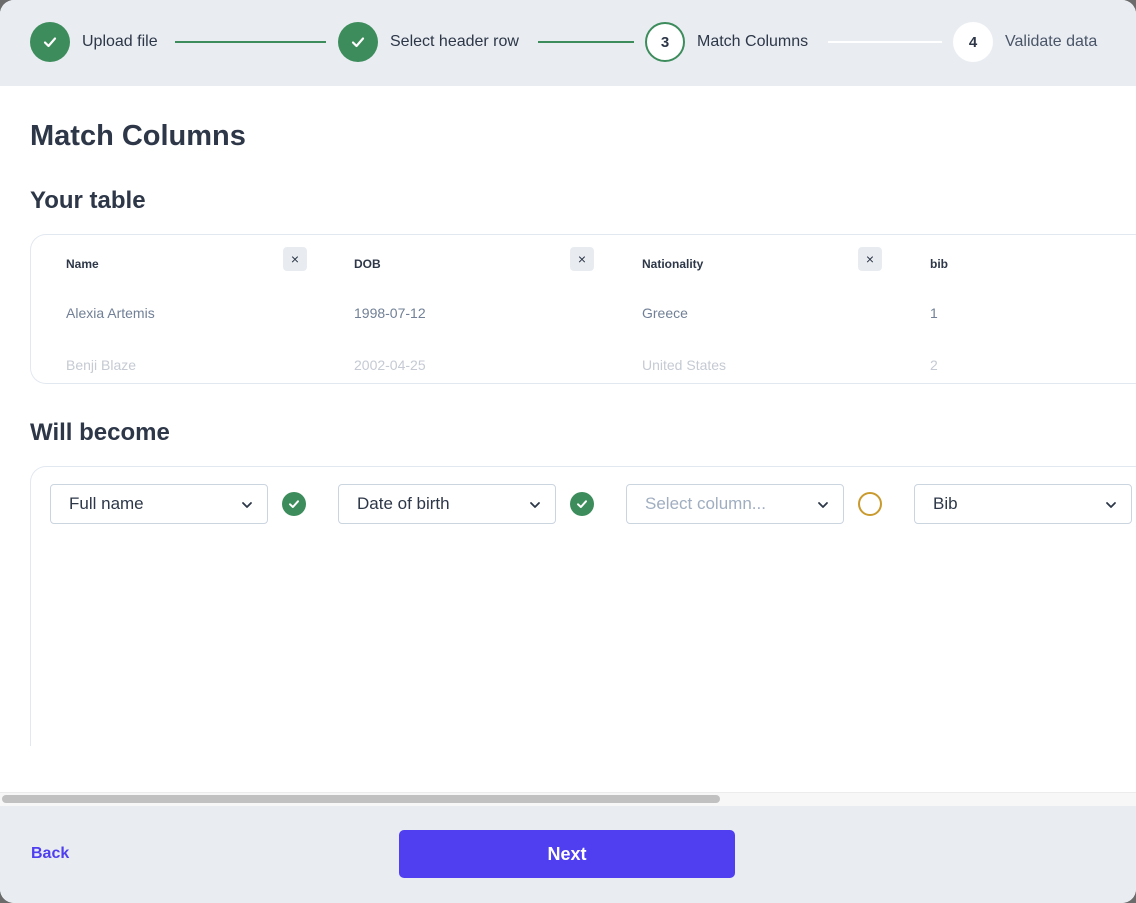 Image resolution: width=1136 pixels, height=903 pixels. Describe the element at coordinates (753, 41) in the screenshot. I see `step-3-label: Match Columns` at that location.